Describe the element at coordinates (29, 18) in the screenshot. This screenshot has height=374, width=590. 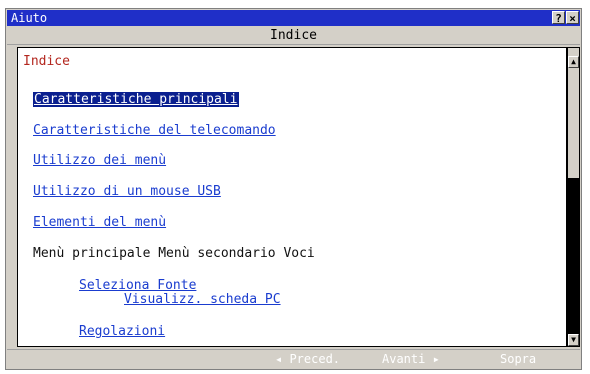
I see `window-title: Aiuto` at that location.